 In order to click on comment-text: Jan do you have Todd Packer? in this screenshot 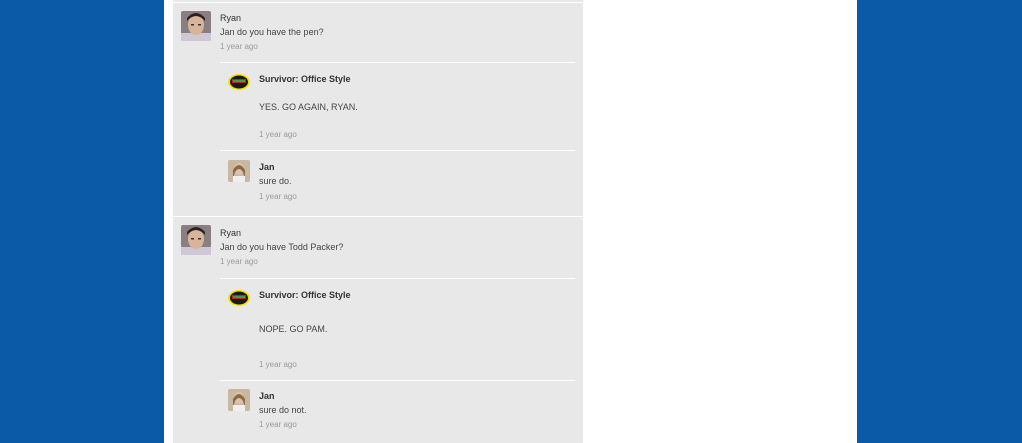, I will do `click(282, 247)`.